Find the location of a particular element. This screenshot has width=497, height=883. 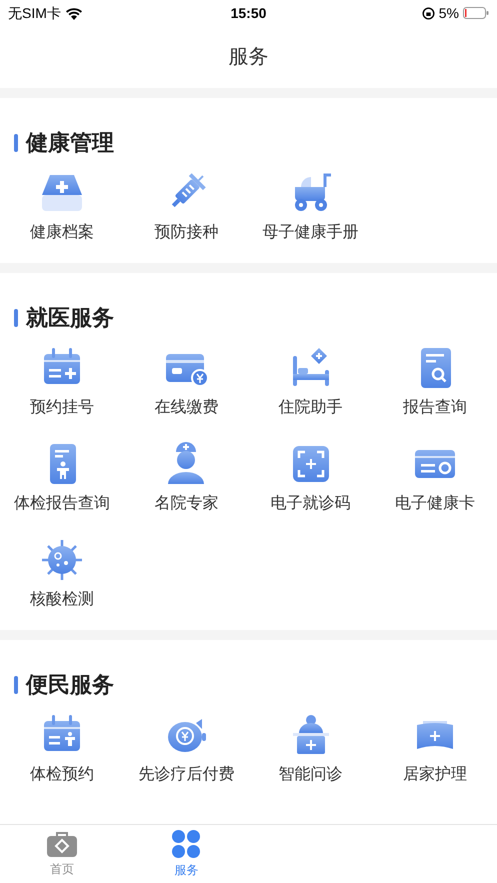

wifi-icon is located at coordinates (73, 13).